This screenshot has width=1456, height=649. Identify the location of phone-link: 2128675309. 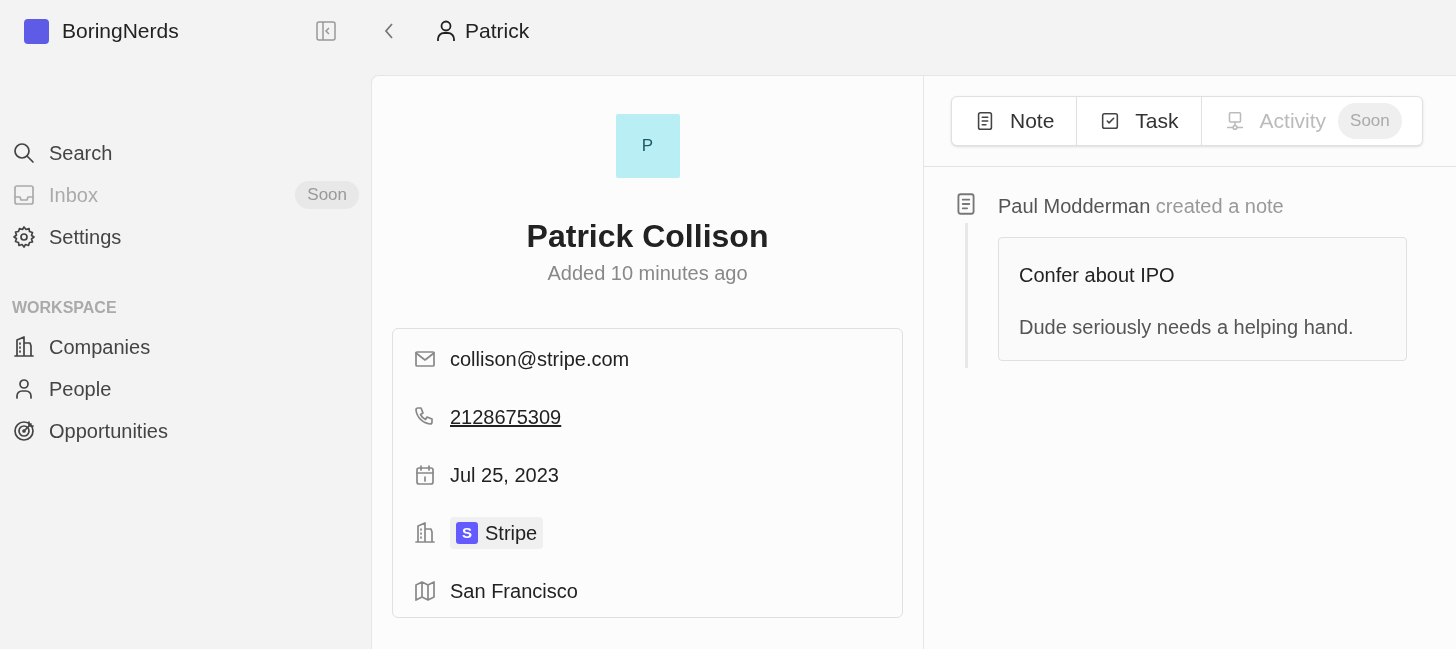
(506, 417).